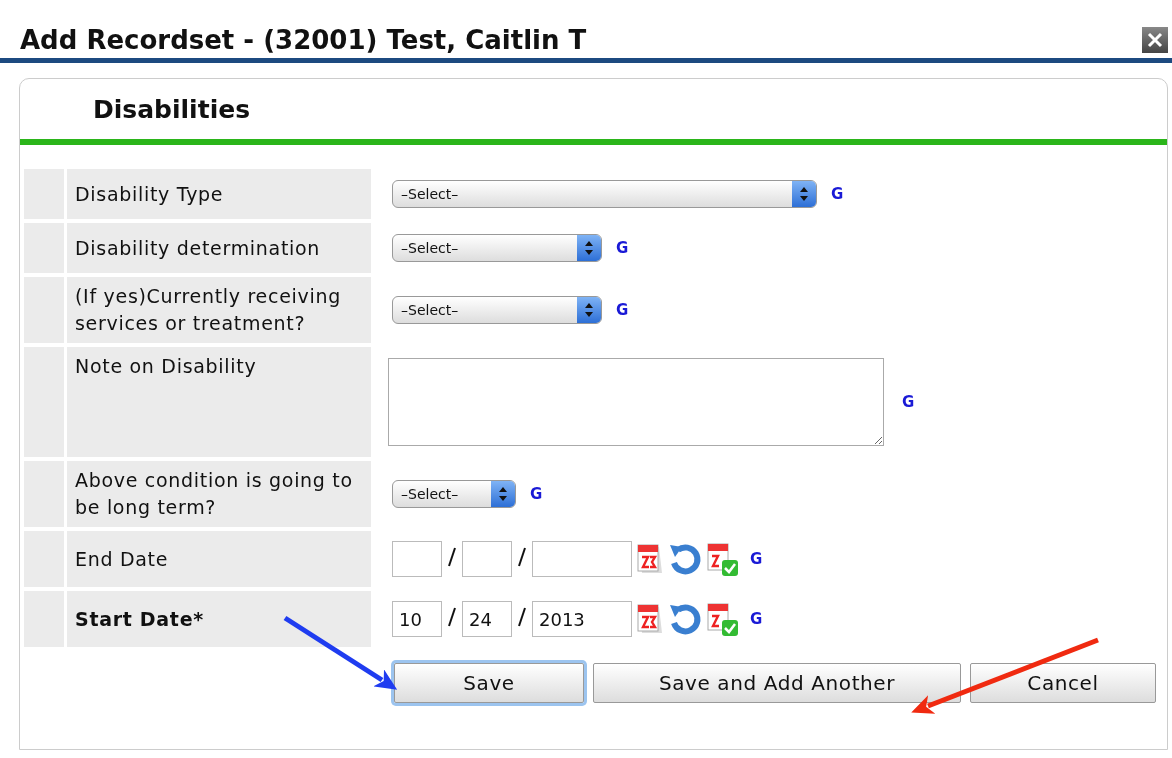 The height and width of the screenshot is (758, 1172). I want to click on day-field: 24, so click(487, 619).